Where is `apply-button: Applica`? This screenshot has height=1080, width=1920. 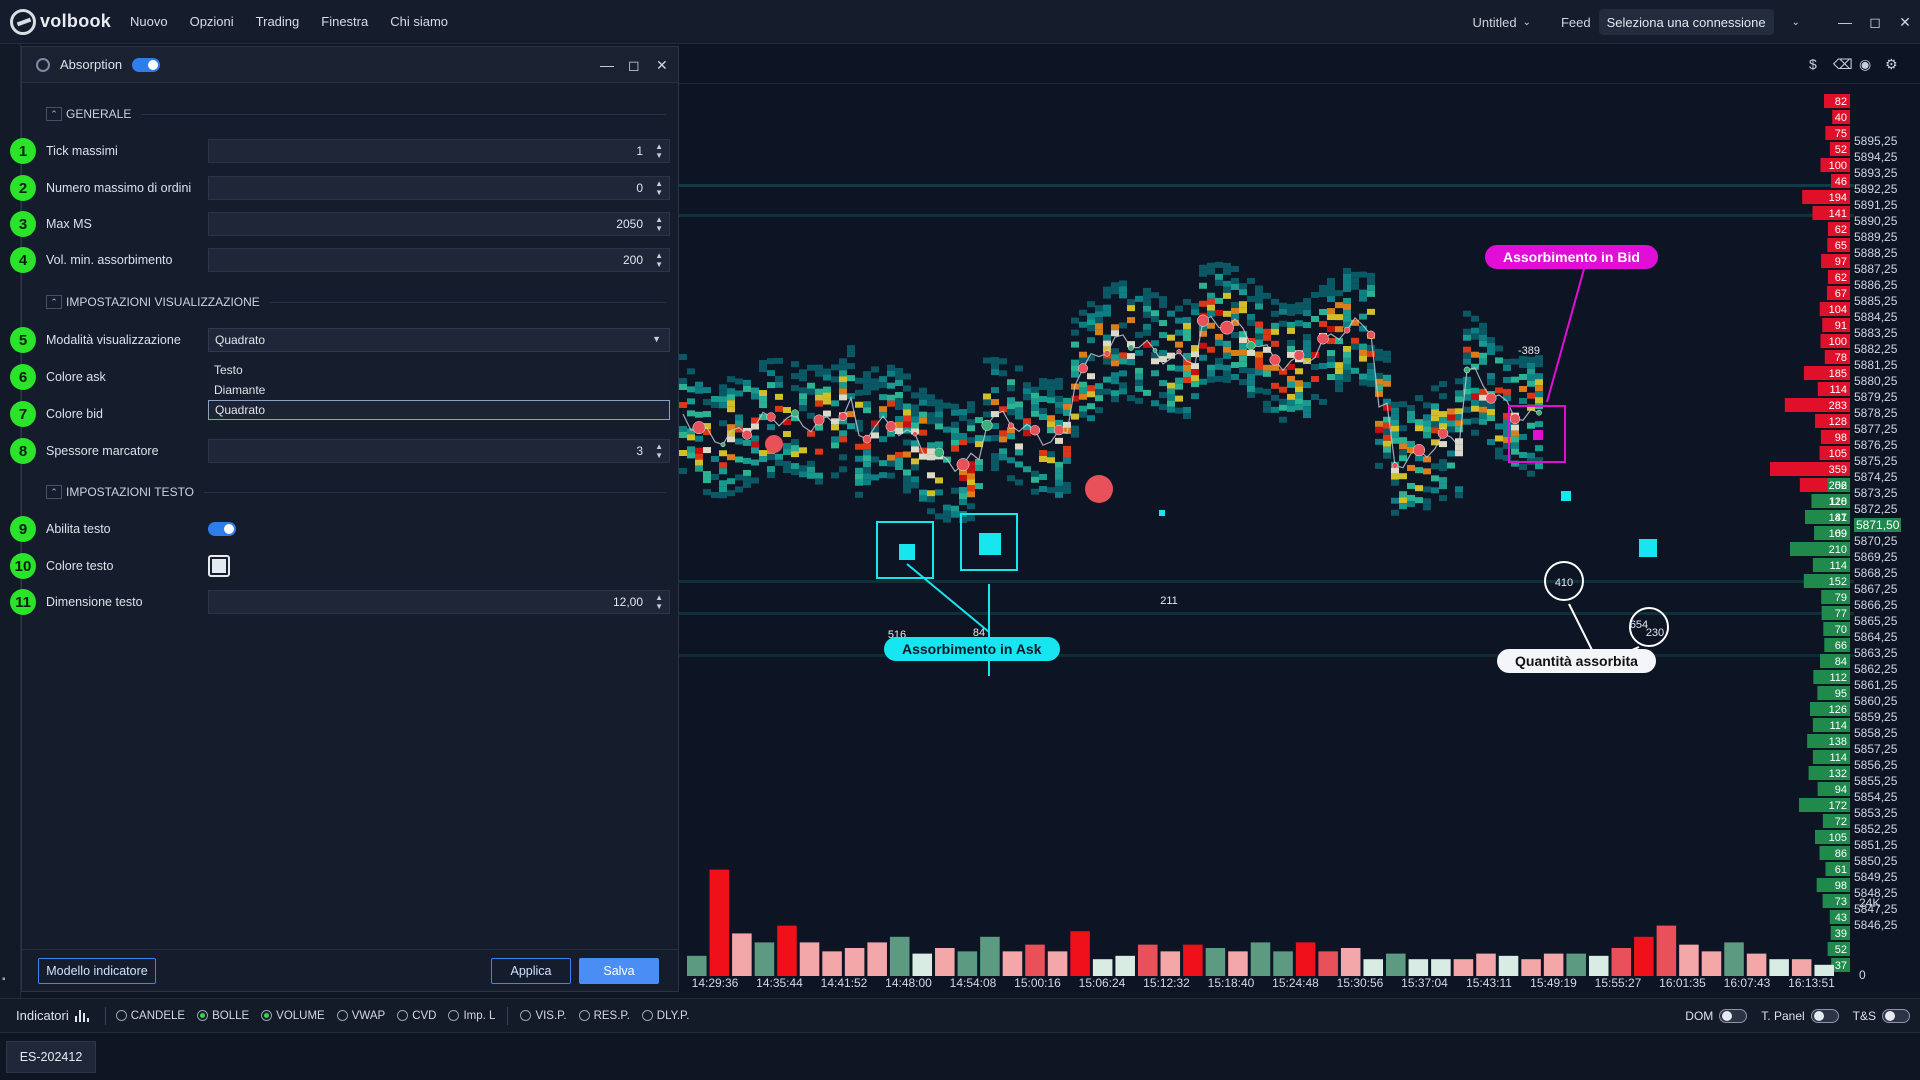 apply-button: Applica is located at coordinates (531, 971).